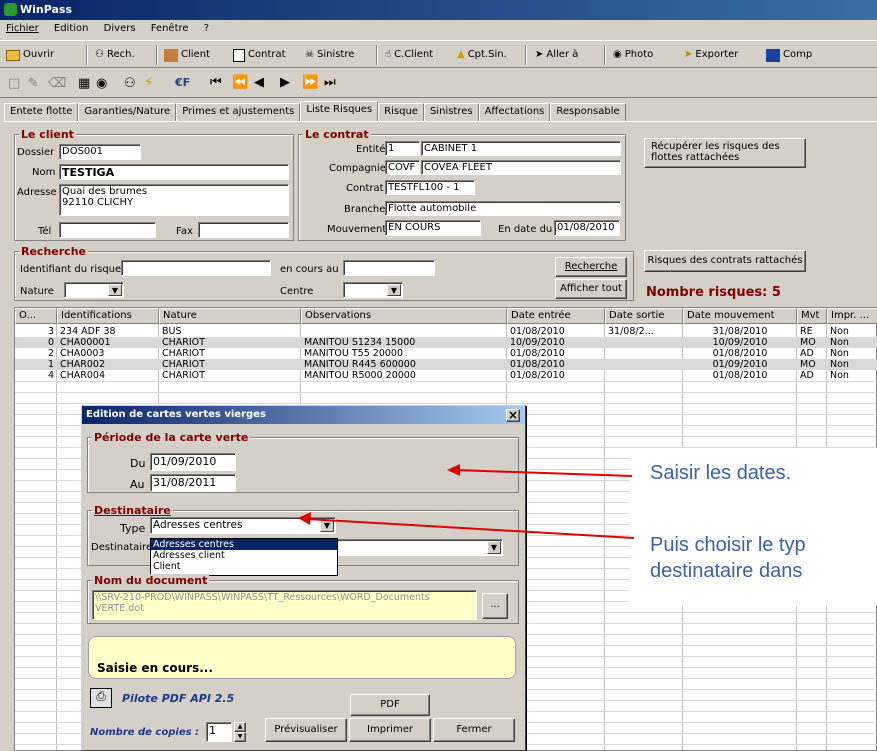 This screenshot has width=877, height=751. Describe the element at coordinates (402, 148) in the screenshot. I see `entite-code-field: 1` at that location.